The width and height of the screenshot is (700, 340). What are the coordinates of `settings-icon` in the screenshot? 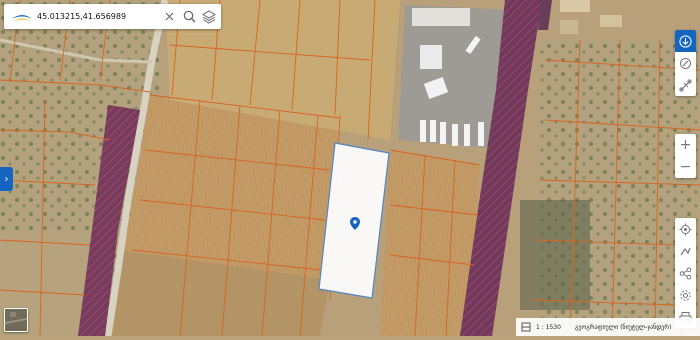 It's located at (685, 295).